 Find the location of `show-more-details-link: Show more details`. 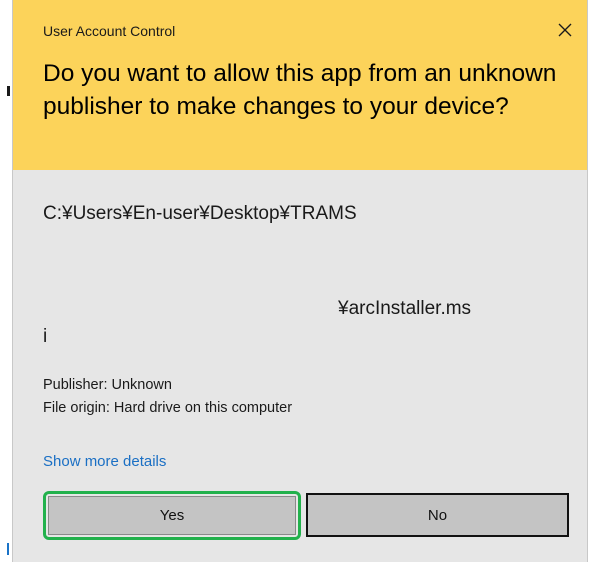

show-more-details-link: Show more details is located at coordinates (104, 461).